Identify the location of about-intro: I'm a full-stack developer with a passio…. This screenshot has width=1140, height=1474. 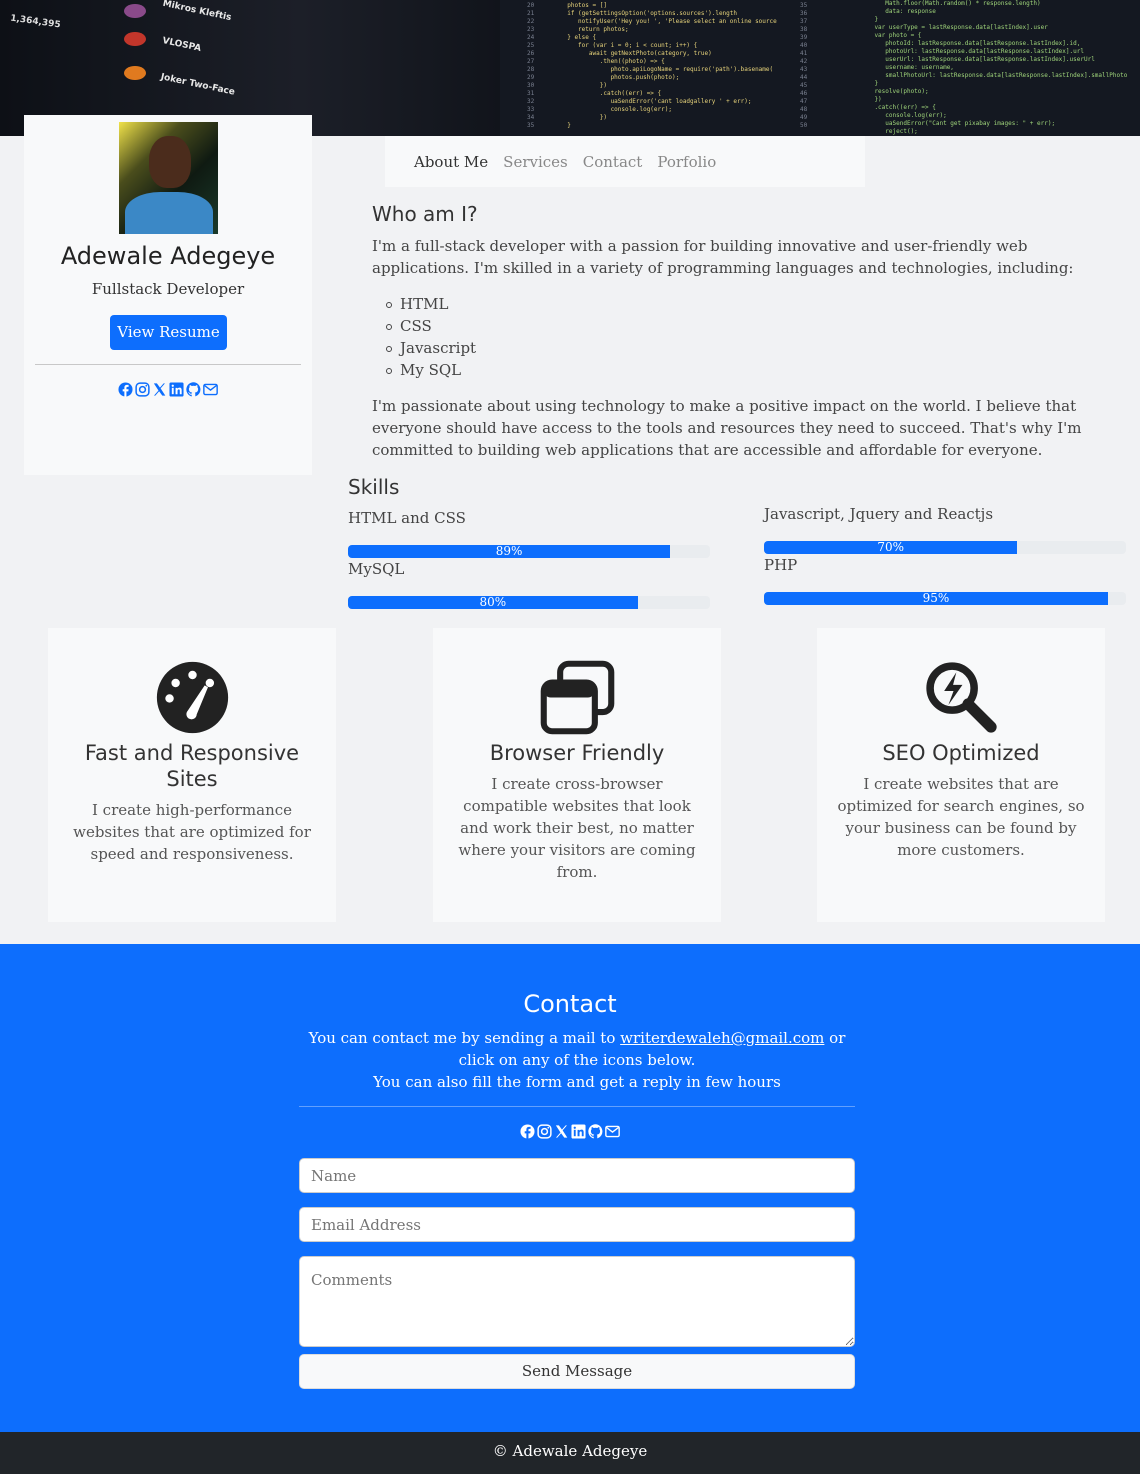
(723, 257).